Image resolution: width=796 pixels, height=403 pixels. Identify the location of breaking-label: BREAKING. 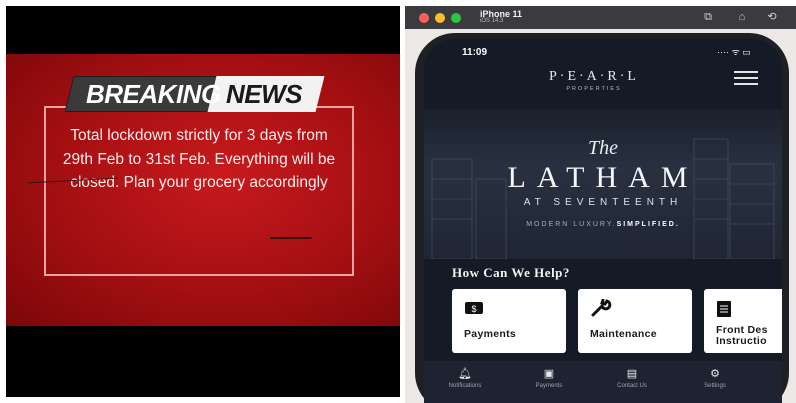
(153, 94).